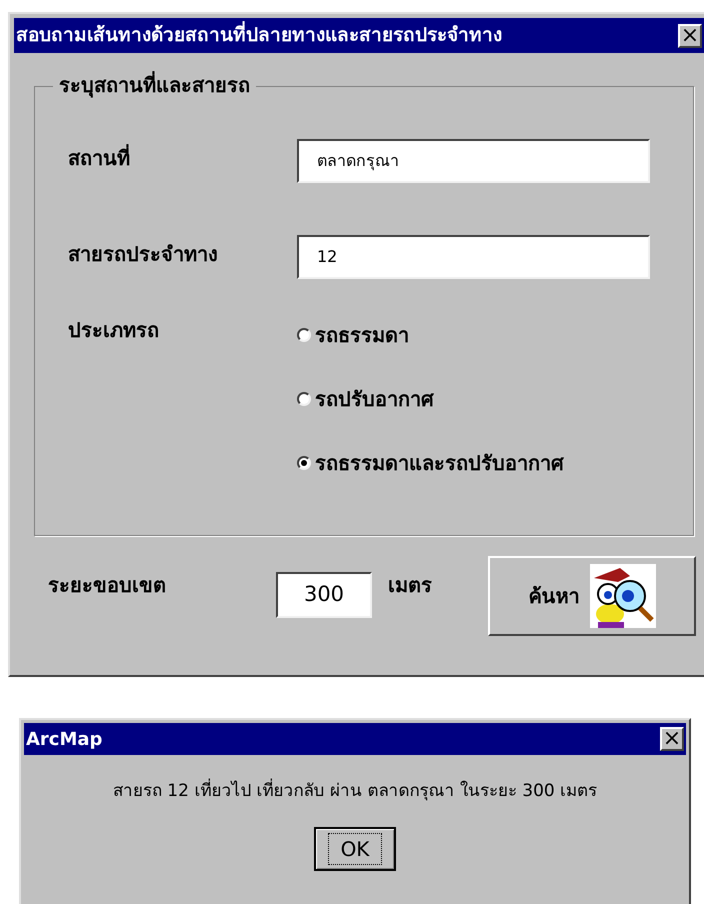 This screenshot has width=704, height=904. I want to click on message-text: สายรถ 12 เที่ยวไป เที่ยวกลับ ผ่าน ตลาดกรุณา ในระยะ 300 เมตร, so click(355, 791).